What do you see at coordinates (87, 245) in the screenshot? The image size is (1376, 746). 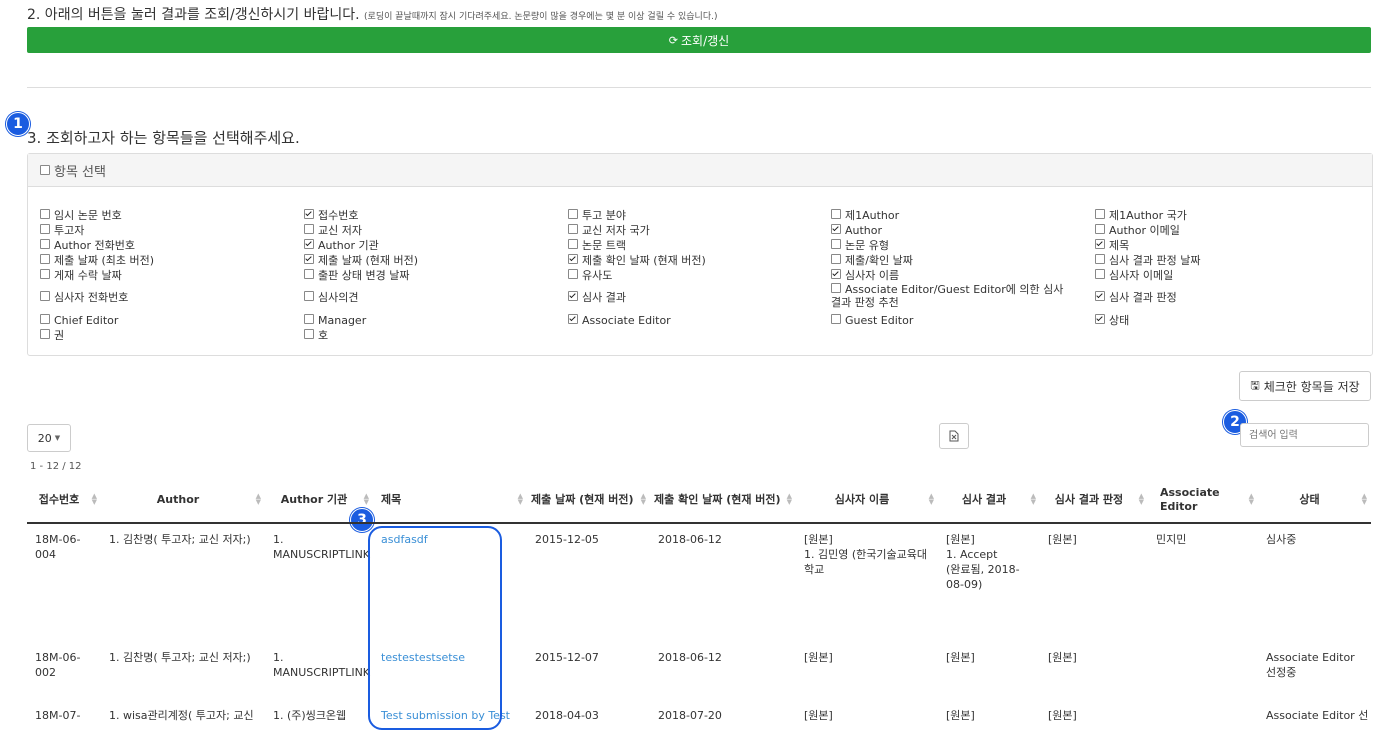 I see `option-item: Author 전화번호` at bounding box center [87, 245].